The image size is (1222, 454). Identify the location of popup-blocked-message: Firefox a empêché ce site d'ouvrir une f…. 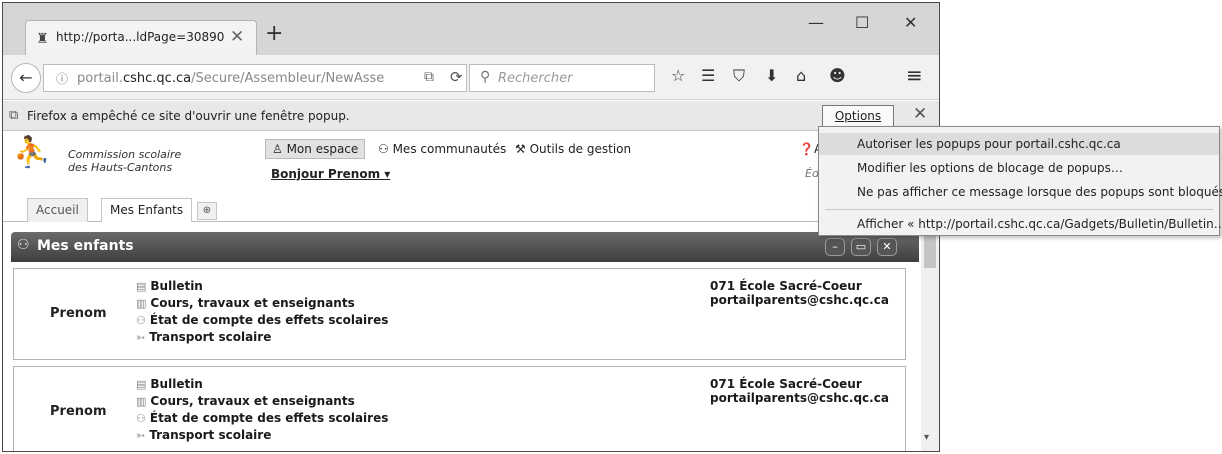
(188, 116).